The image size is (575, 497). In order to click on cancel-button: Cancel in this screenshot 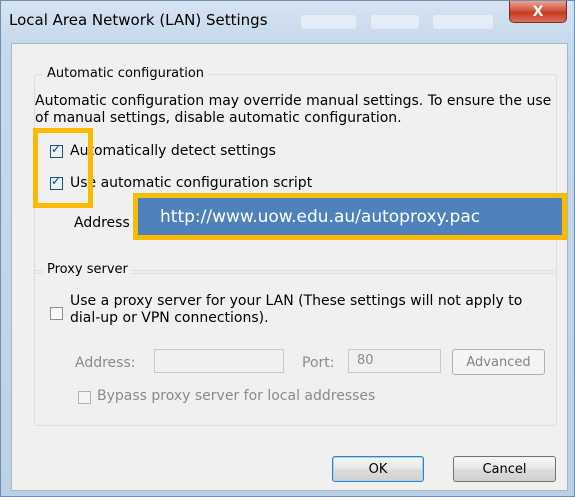, I will do `click(504, 469)`.